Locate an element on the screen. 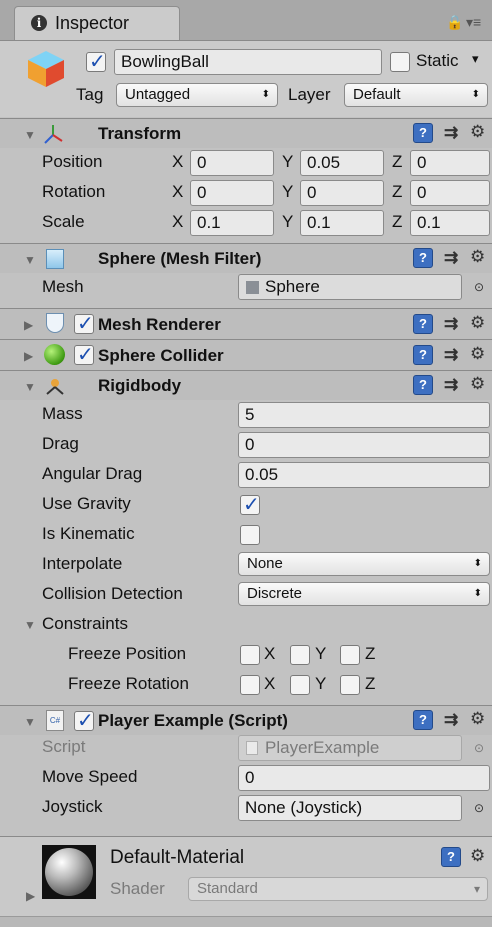  angular-drag-input: 0.05 is located at coordinates (364, 475).